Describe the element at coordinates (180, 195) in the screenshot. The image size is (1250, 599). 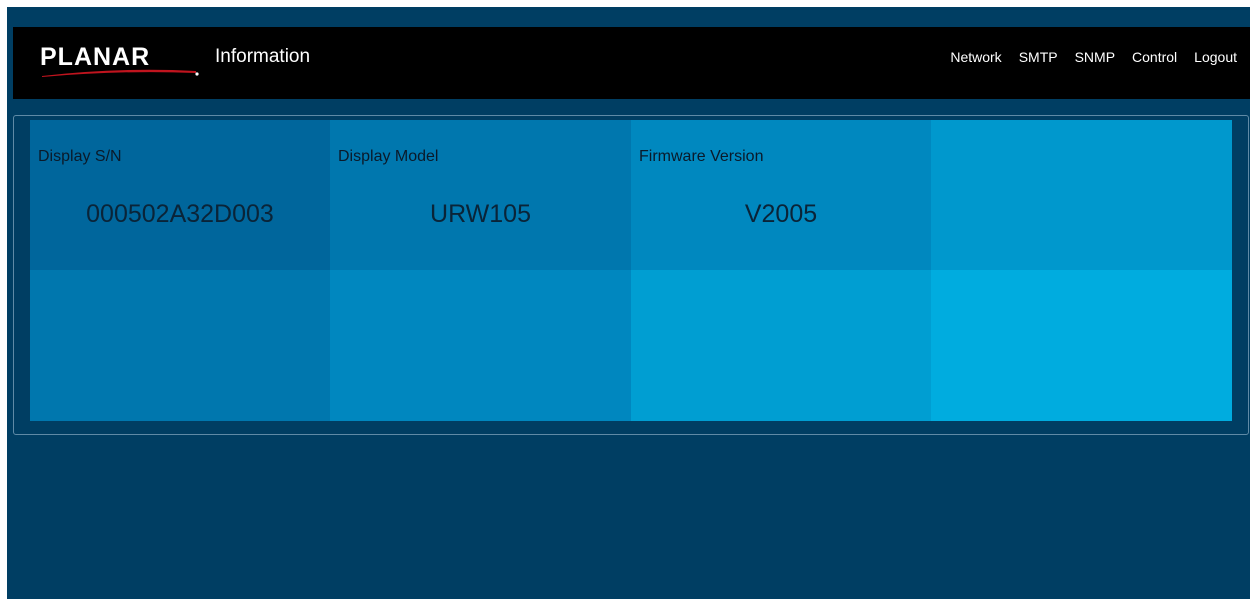
I see `tile-display-sn: Display S/N 000502A32D003` at that location.